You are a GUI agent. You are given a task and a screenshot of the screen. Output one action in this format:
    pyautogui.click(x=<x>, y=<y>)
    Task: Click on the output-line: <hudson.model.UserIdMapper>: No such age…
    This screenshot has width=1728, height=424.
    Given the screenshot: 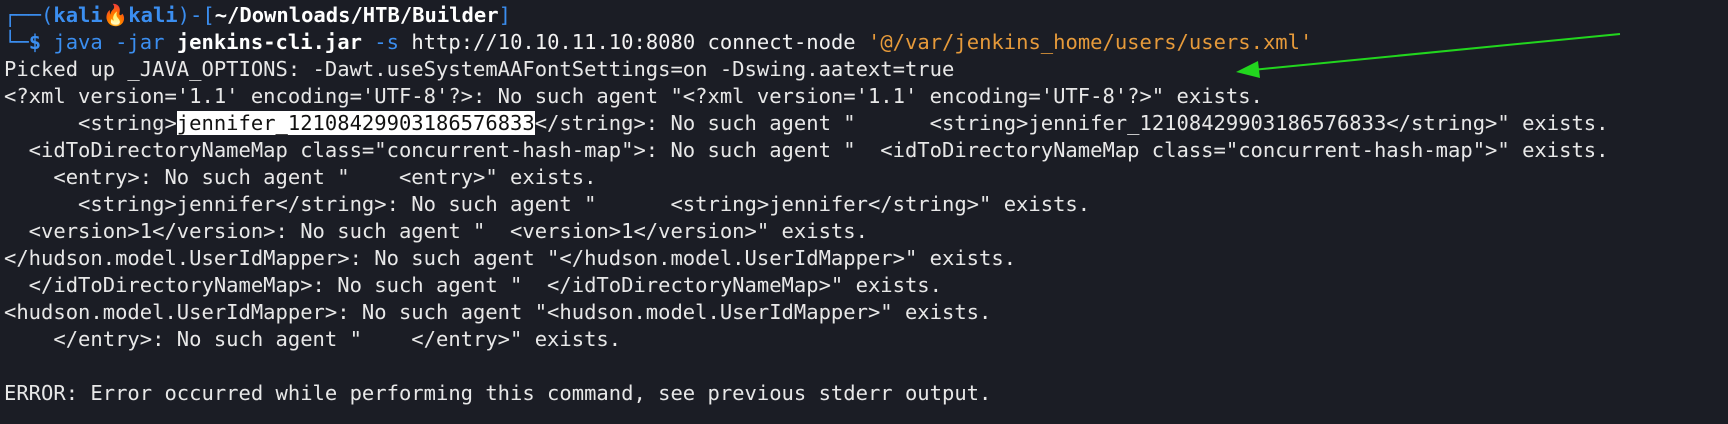 What is the action you would take?
    pyautogui.click(x=498, y=312)
    